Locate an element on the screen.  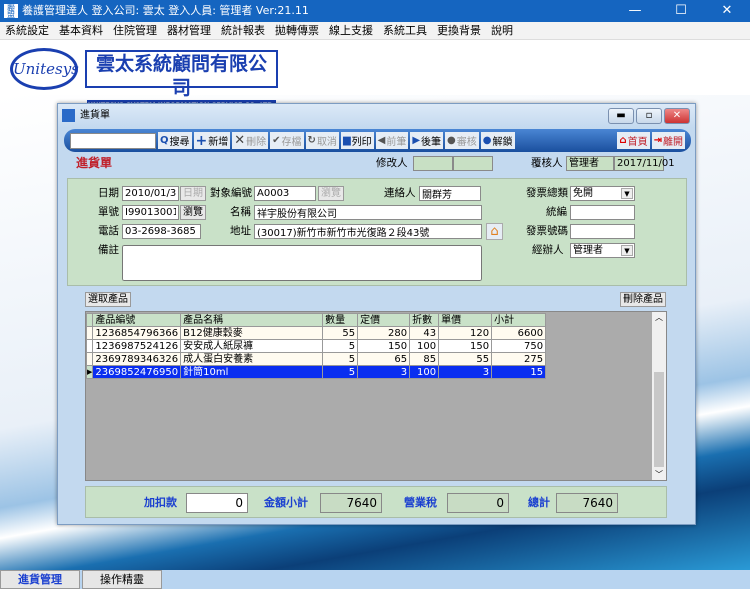
col-subtotal: 小計 is located at coordinates (519, 320).